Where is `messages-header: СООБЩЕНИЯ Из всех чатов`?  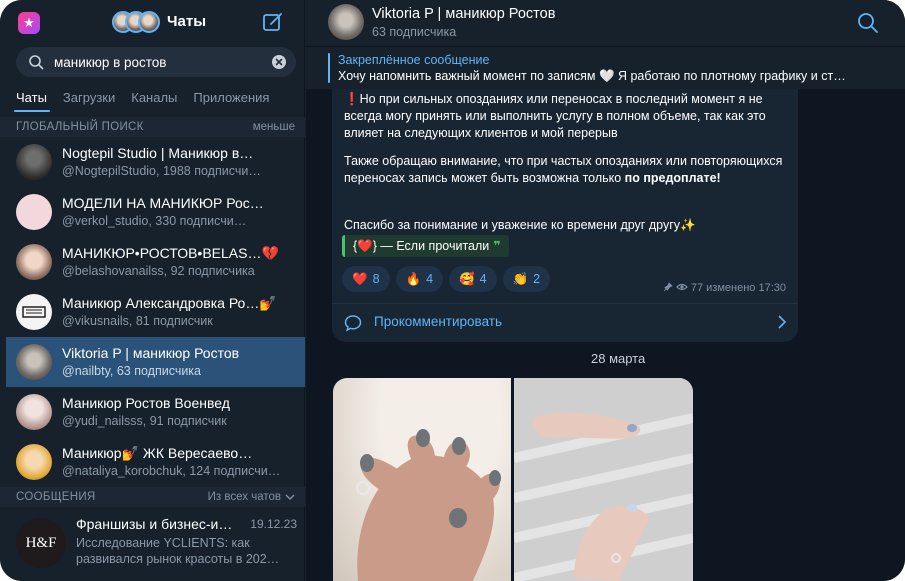
messages-header: СООБЩЕНИЯ Из всех чатов is located at coordinates (152, 497).